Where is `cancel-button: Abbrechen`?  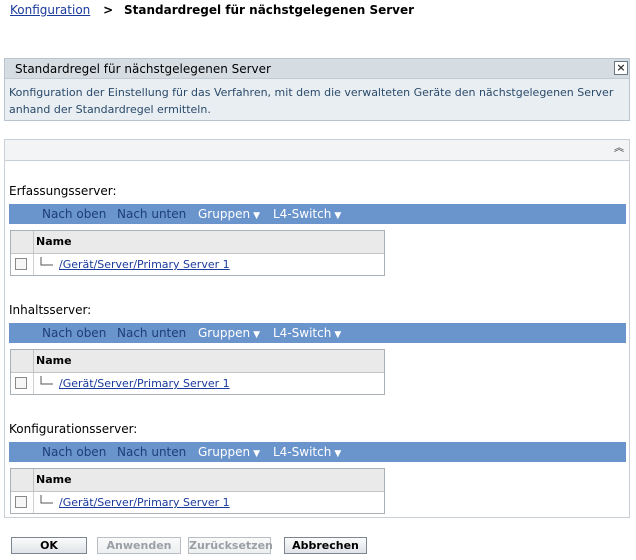 cancel-button: Abbrechen is located at coordinates (325, 545).